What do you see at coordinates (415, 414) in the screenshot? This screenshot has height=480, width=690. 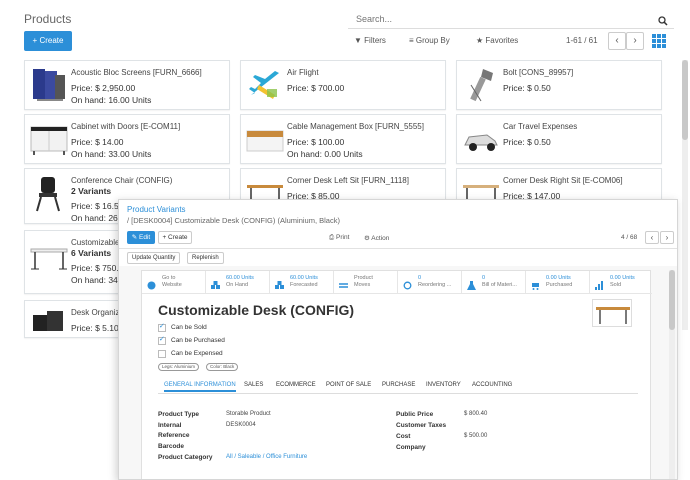 I see `field-label: Public Price` at bounding box center [415, 414].